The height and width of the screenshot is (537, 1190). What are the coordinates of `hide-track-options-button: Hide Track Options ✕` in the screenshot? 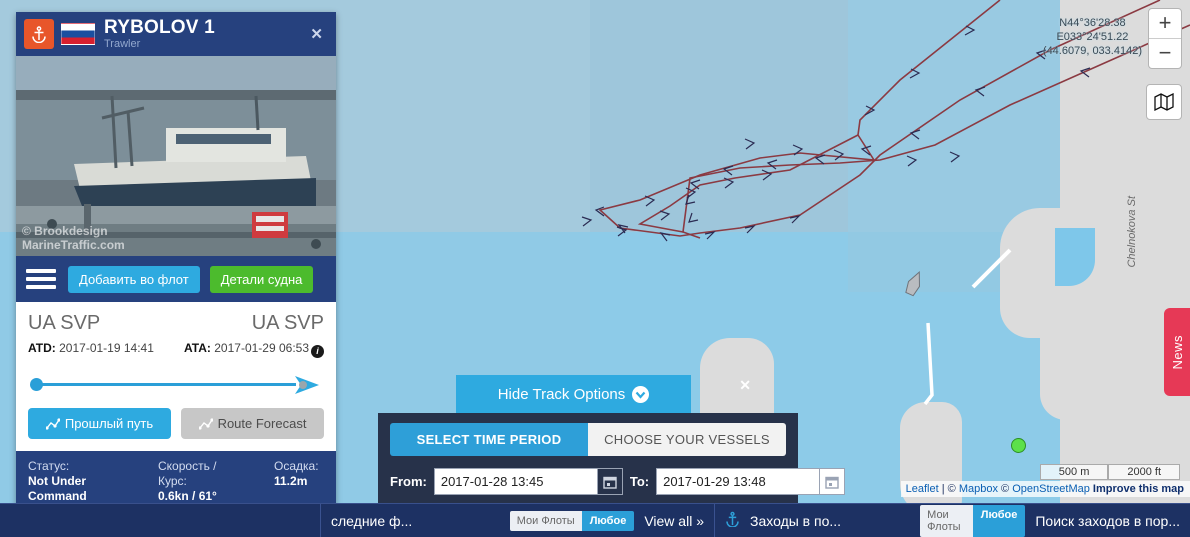 It's located at (603, 394).